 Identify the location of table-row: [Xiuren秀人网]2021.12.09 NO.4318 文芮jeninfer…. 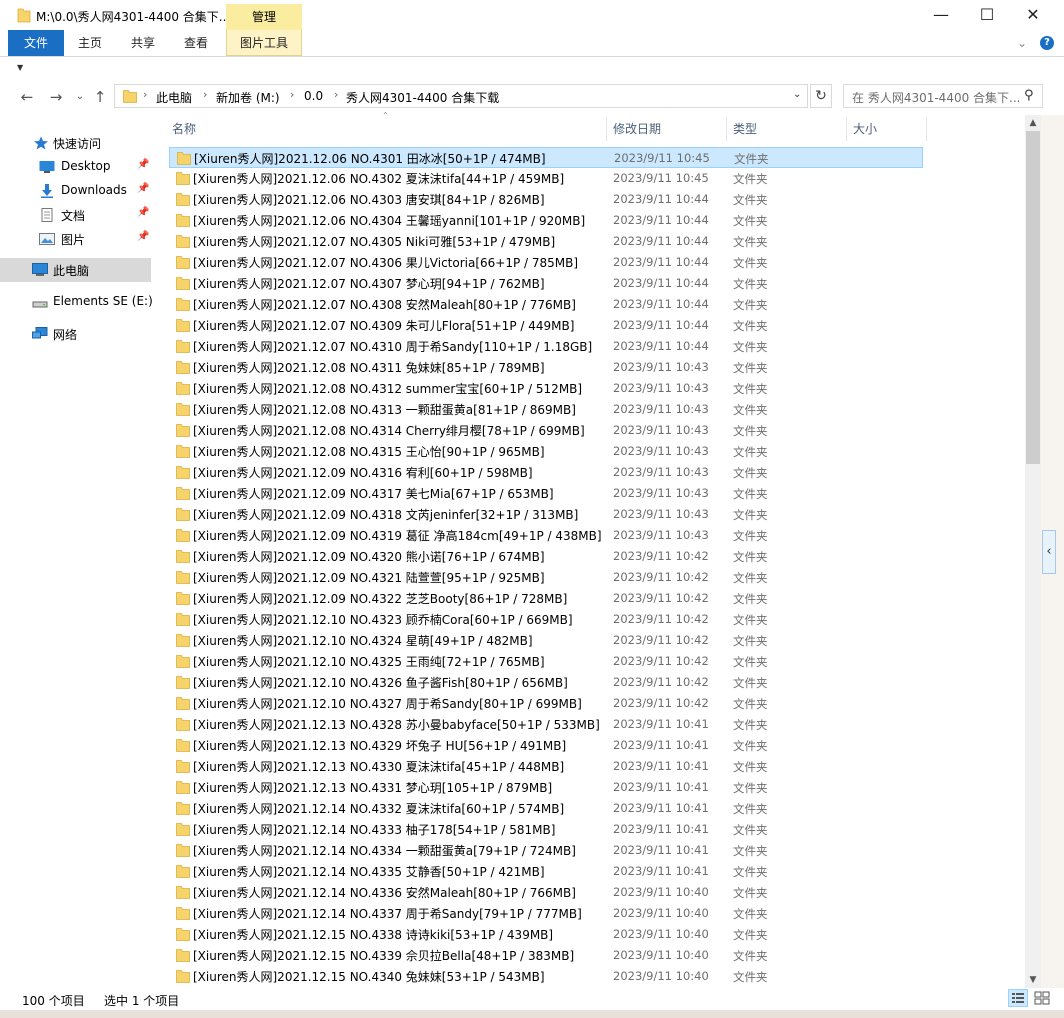
(546, 514).